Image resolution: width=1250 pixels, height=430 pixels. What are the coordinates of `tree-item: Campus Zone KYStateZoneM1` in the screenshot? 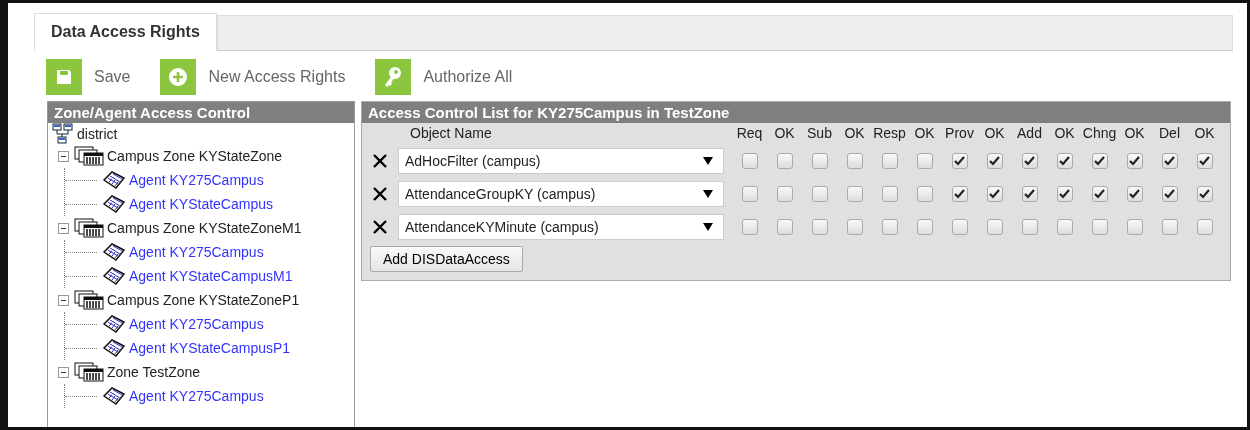 It's located at (204, 228).